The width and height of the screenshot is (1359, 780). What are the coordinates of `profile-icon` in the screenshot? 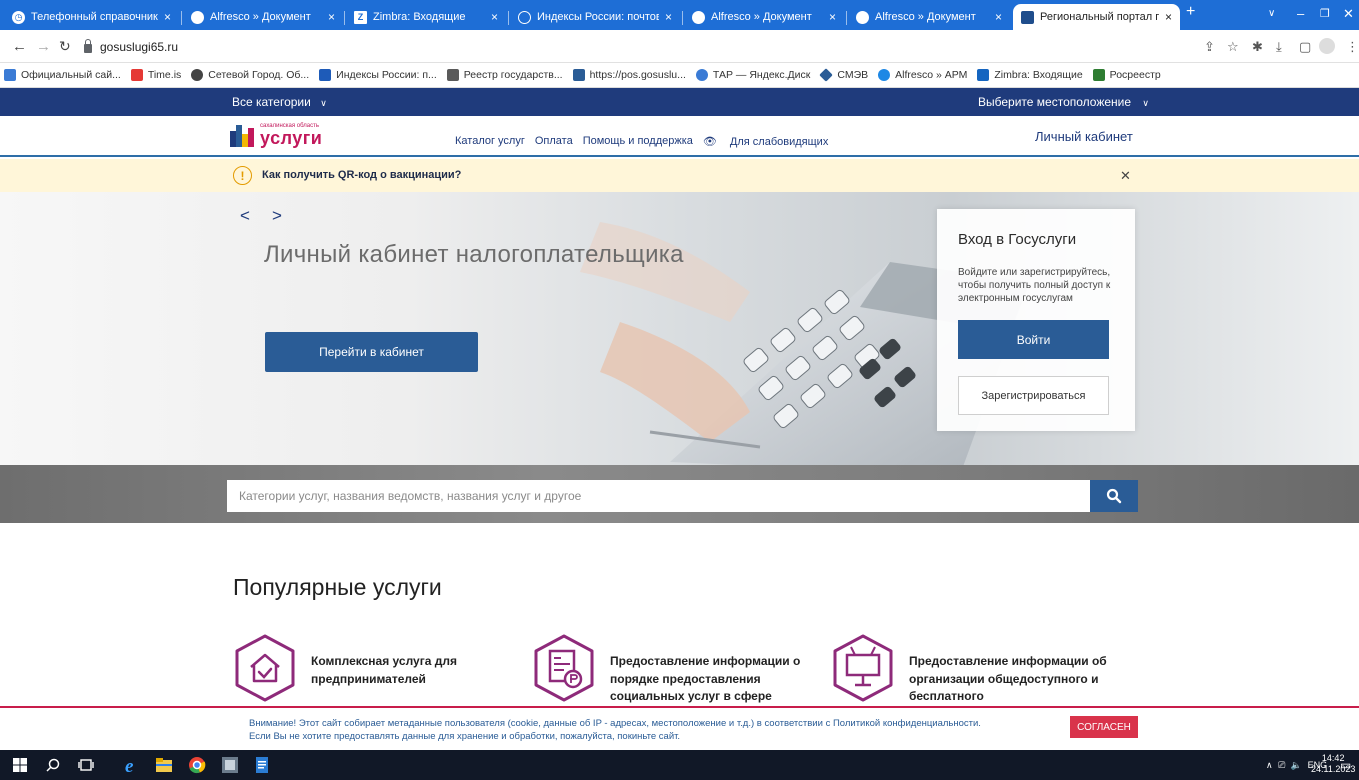 It's located at (1327, 46).